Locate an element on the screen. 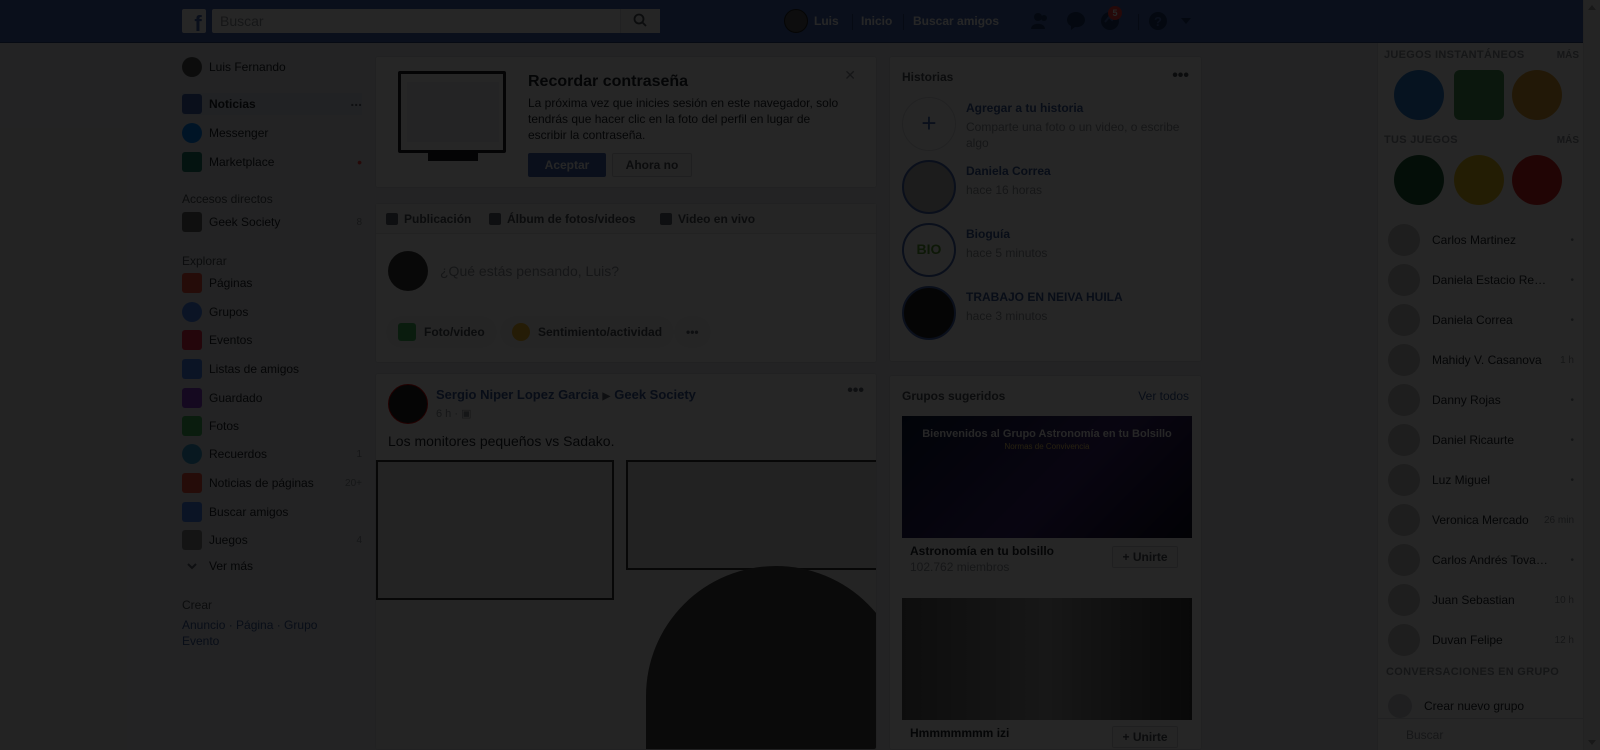 The width and height of the screenshot is (1600, 750). chevron-down-icon is located at coordinates (1186, 21).